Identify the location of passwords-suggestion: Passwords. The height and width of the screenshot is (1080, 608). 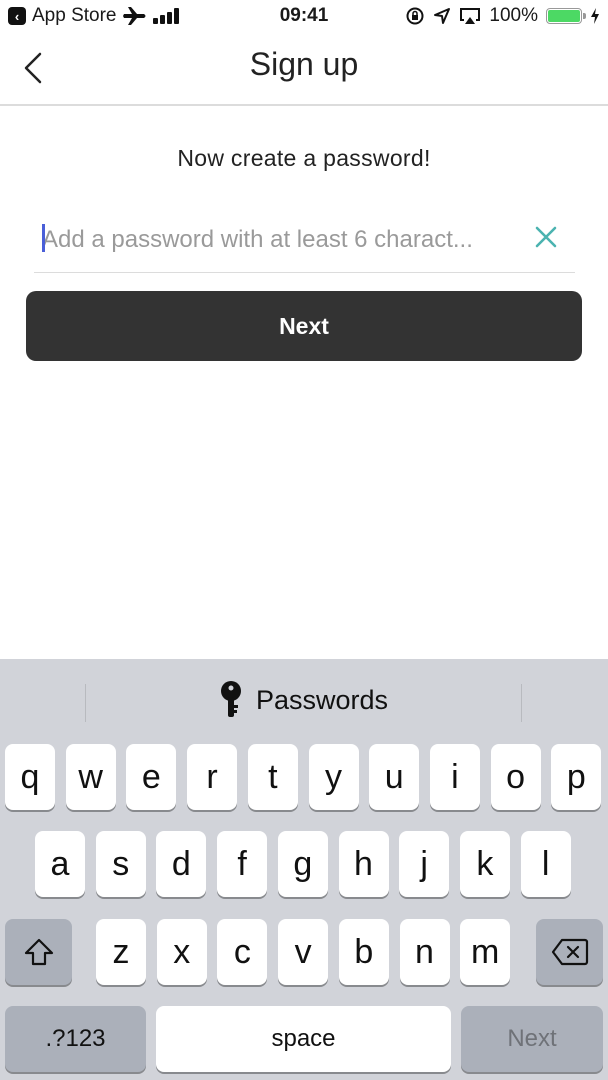
(304, 700).